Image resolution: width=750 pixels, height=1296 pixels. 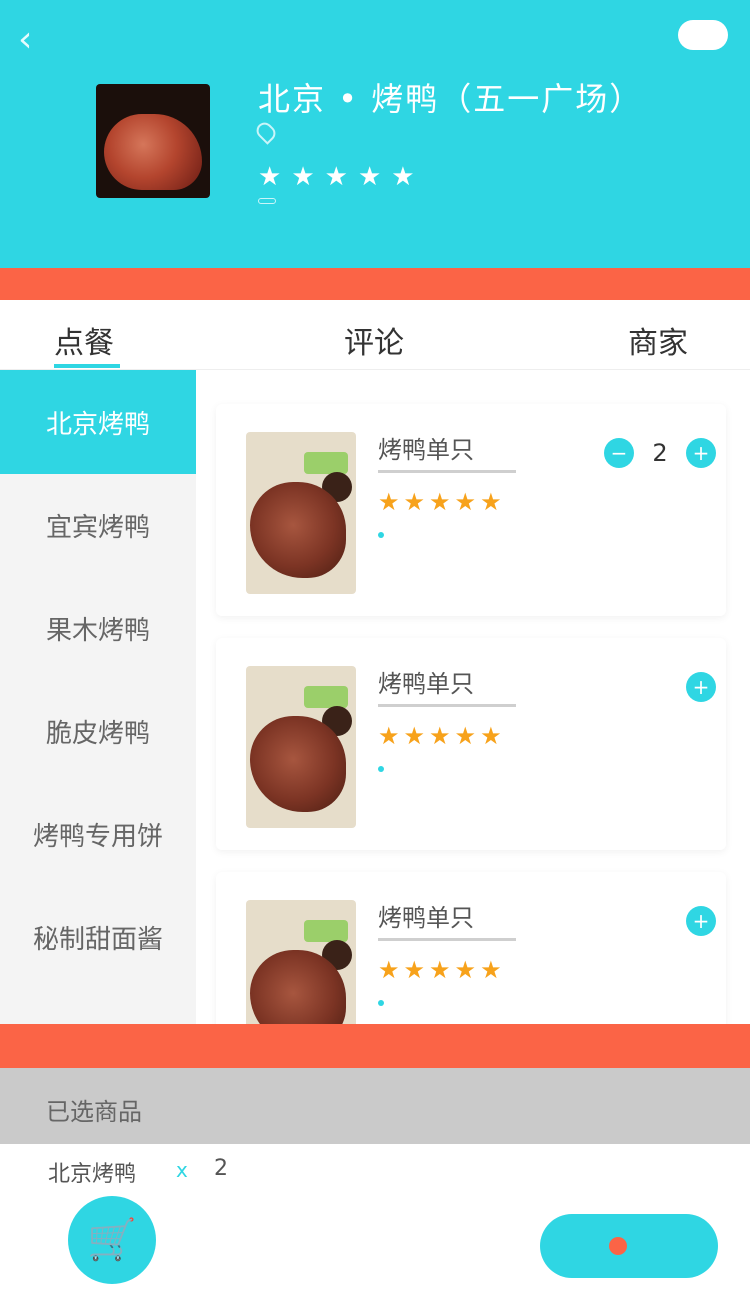 What do you see at coordinates (619, 453) in the screenshot?
I see `minus-button: −` at bounding box center [619, 453].